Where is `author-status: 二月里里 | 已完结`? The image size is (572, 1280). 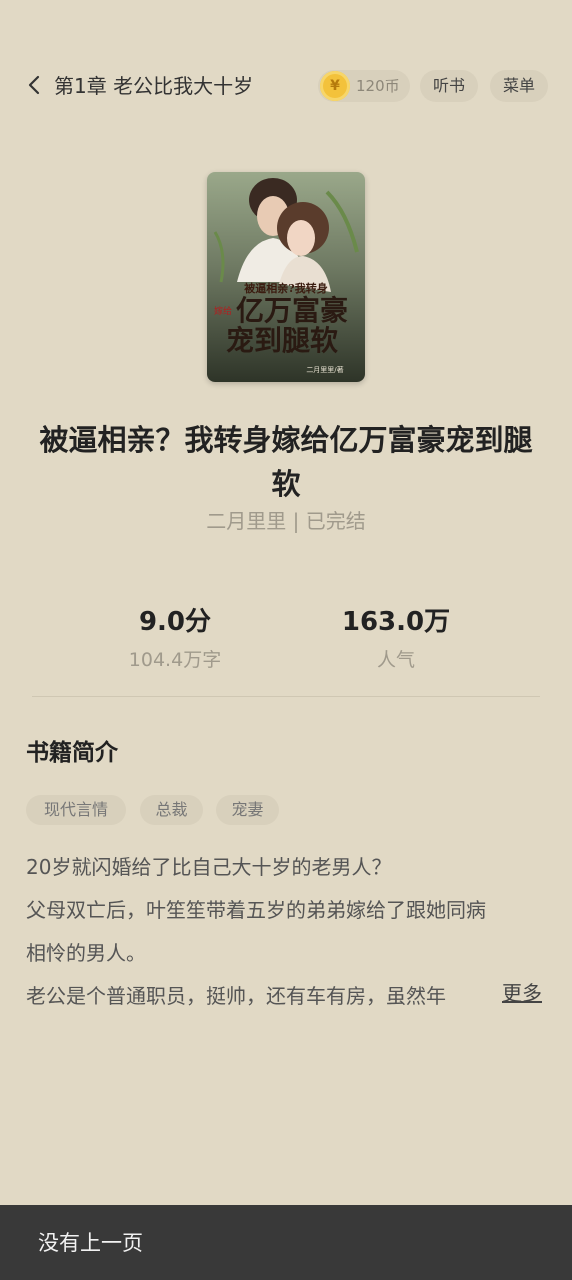 author-status: 二月里里 | 已完结 is located at coordinates (286, 521).